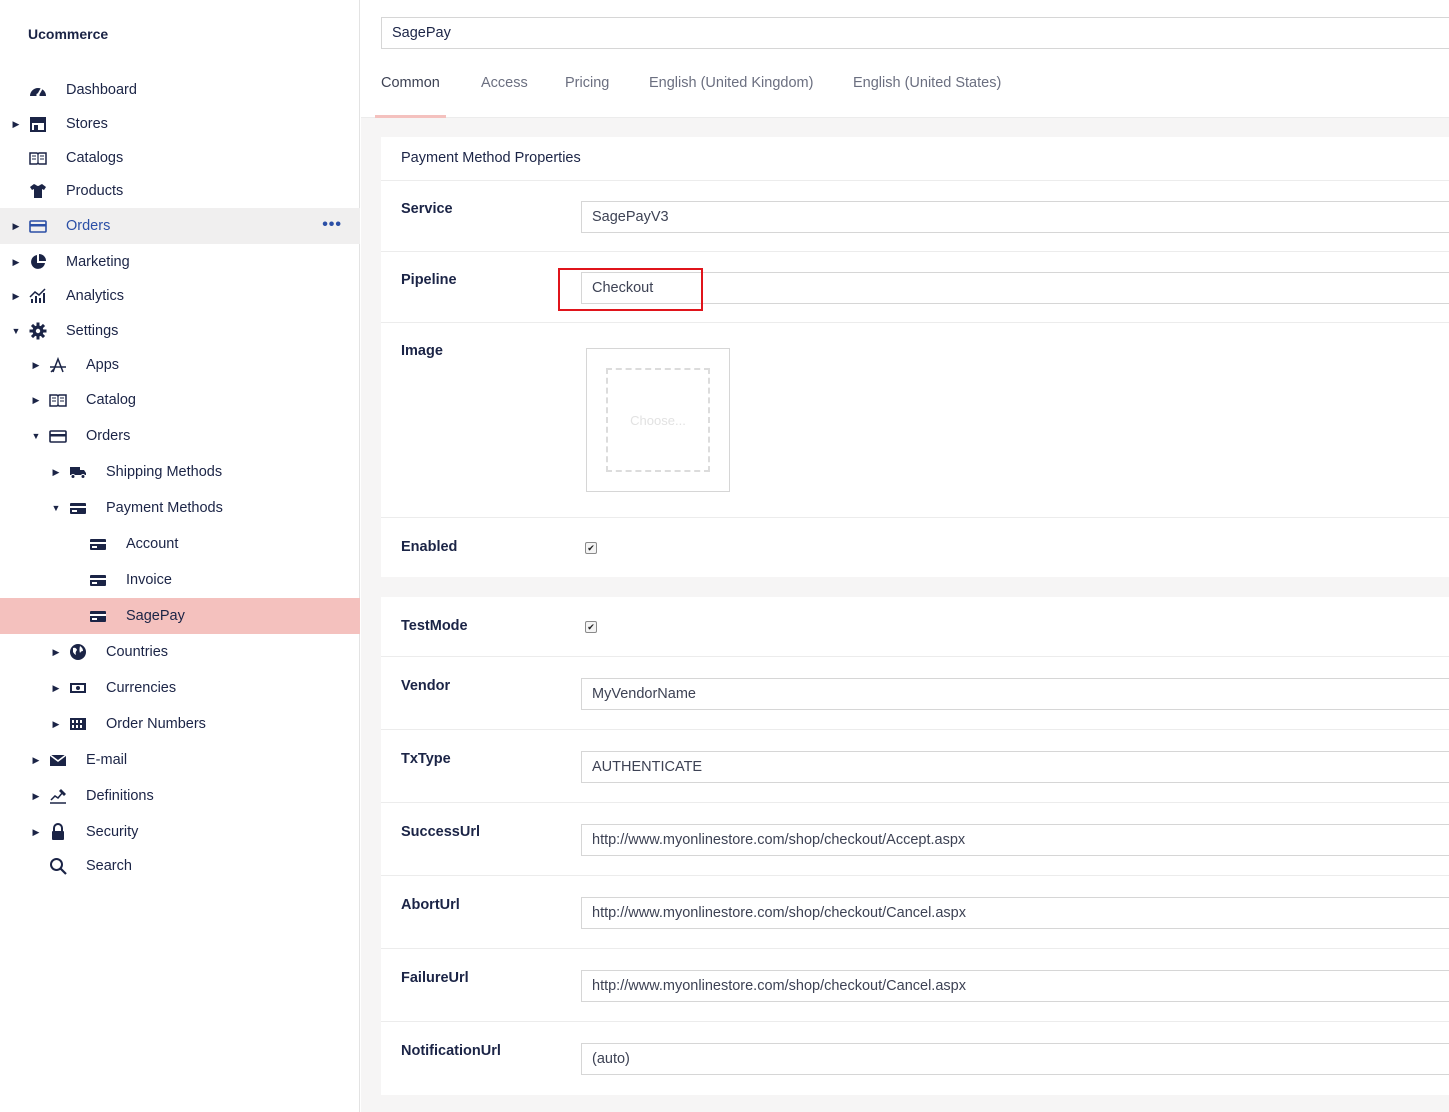 Image resolution: width=1449 pixels, height=1112 pixels. What do you see at coordinates (1015, 217) in the screenshot?
I see `service-select` at bounding box center [1015, 217].